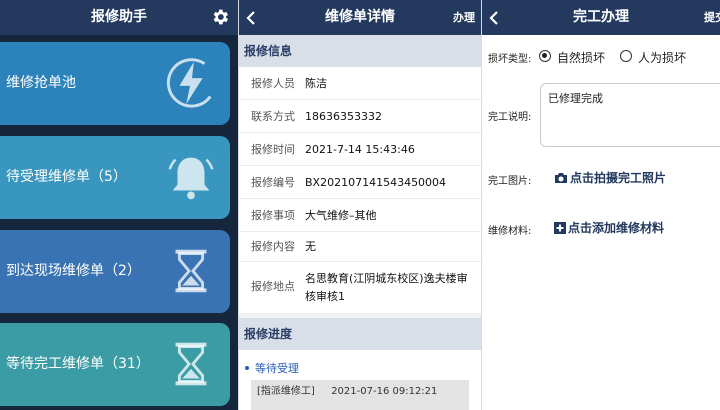 The height and width of the screenshot is (410, 720). Describe the element at coordinates (273, 116) in the screenshot. I see `field-key: 联系方式` at that location.